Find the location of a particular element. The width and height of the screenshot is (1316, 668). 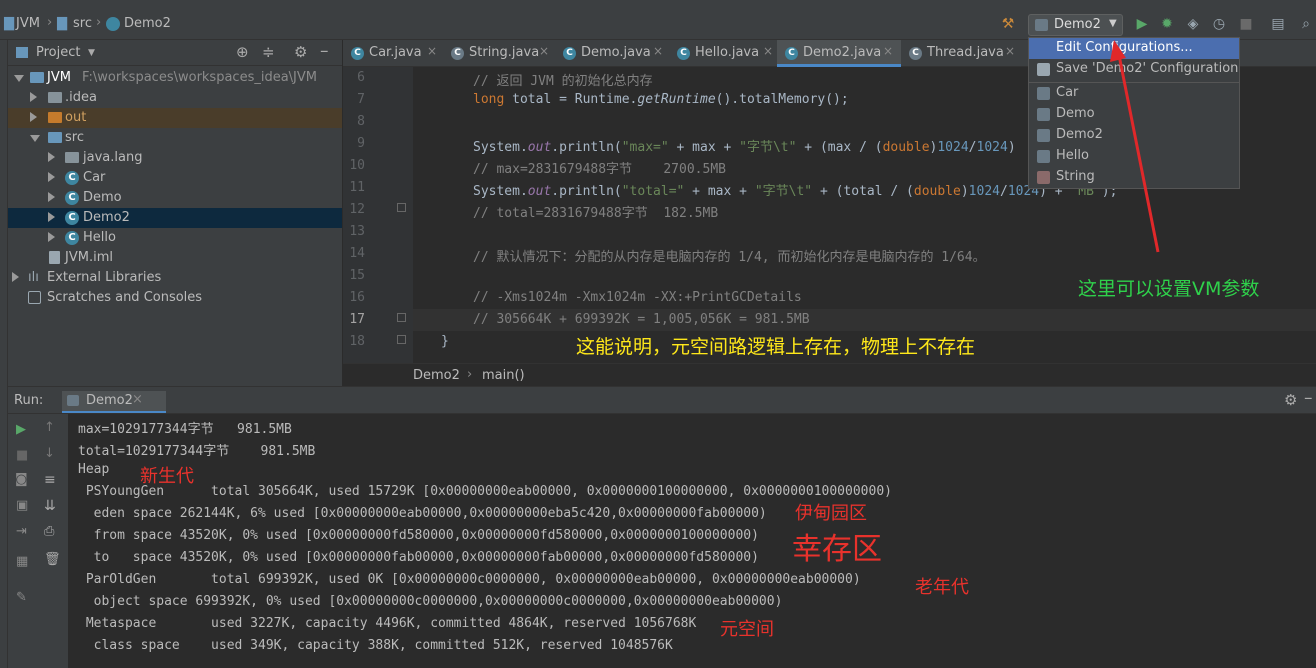

annotation-eden: 伊甸园区 is located at coordinates (831, 513).